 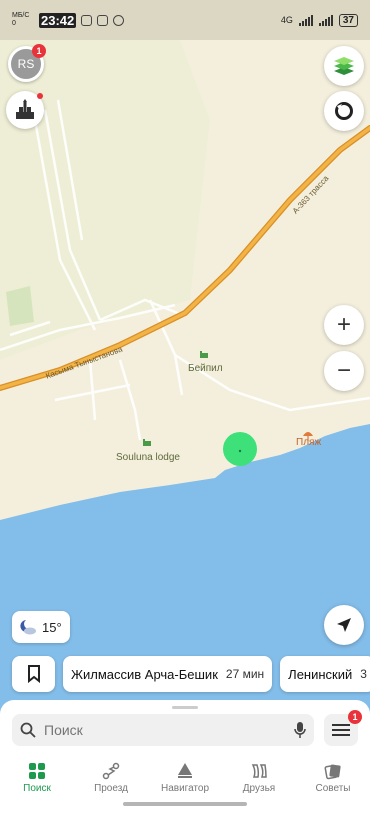 I want to click on my-location-button, so click(x=344, y=625).